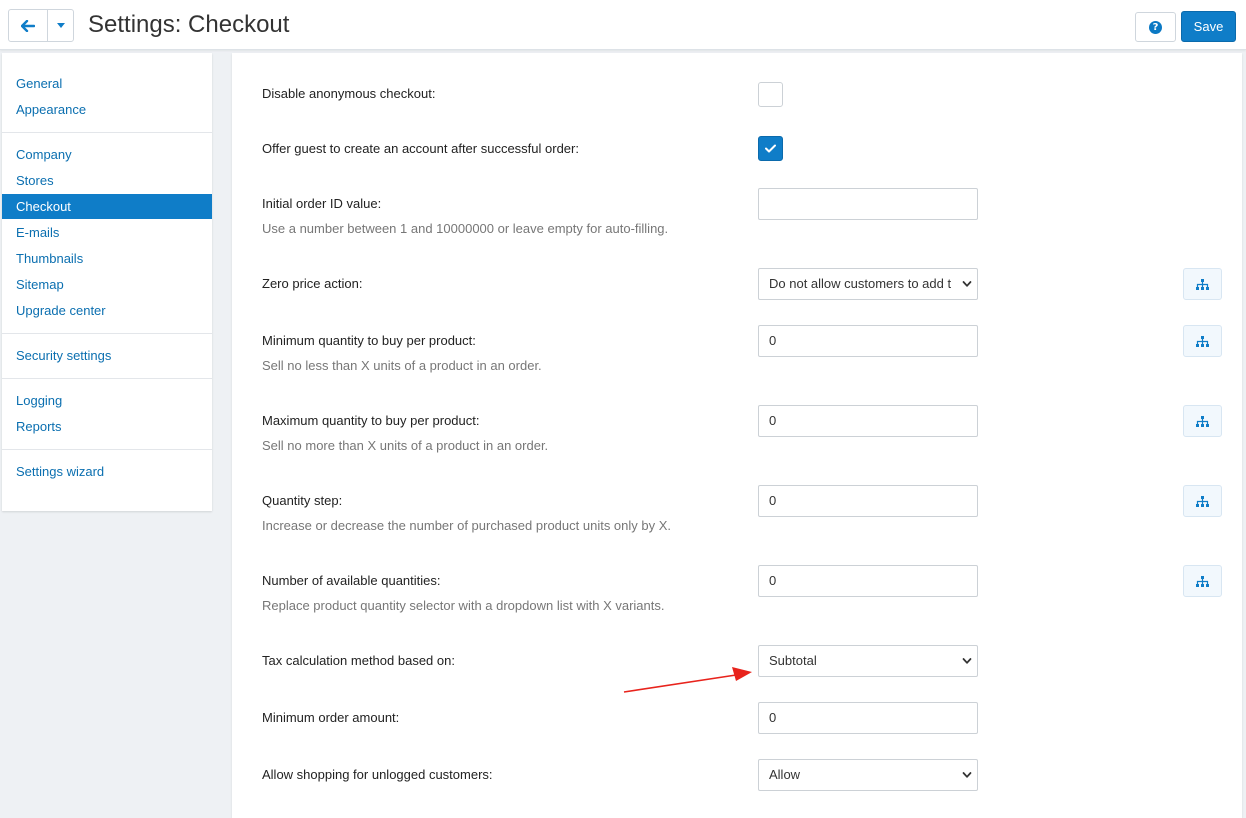 Image resolution: width=1246 pixels, height=818 pixels. Describe the element at coordinates (189, 24) in the screenshot. I see `page-title: Settings: Checkout` at that location.